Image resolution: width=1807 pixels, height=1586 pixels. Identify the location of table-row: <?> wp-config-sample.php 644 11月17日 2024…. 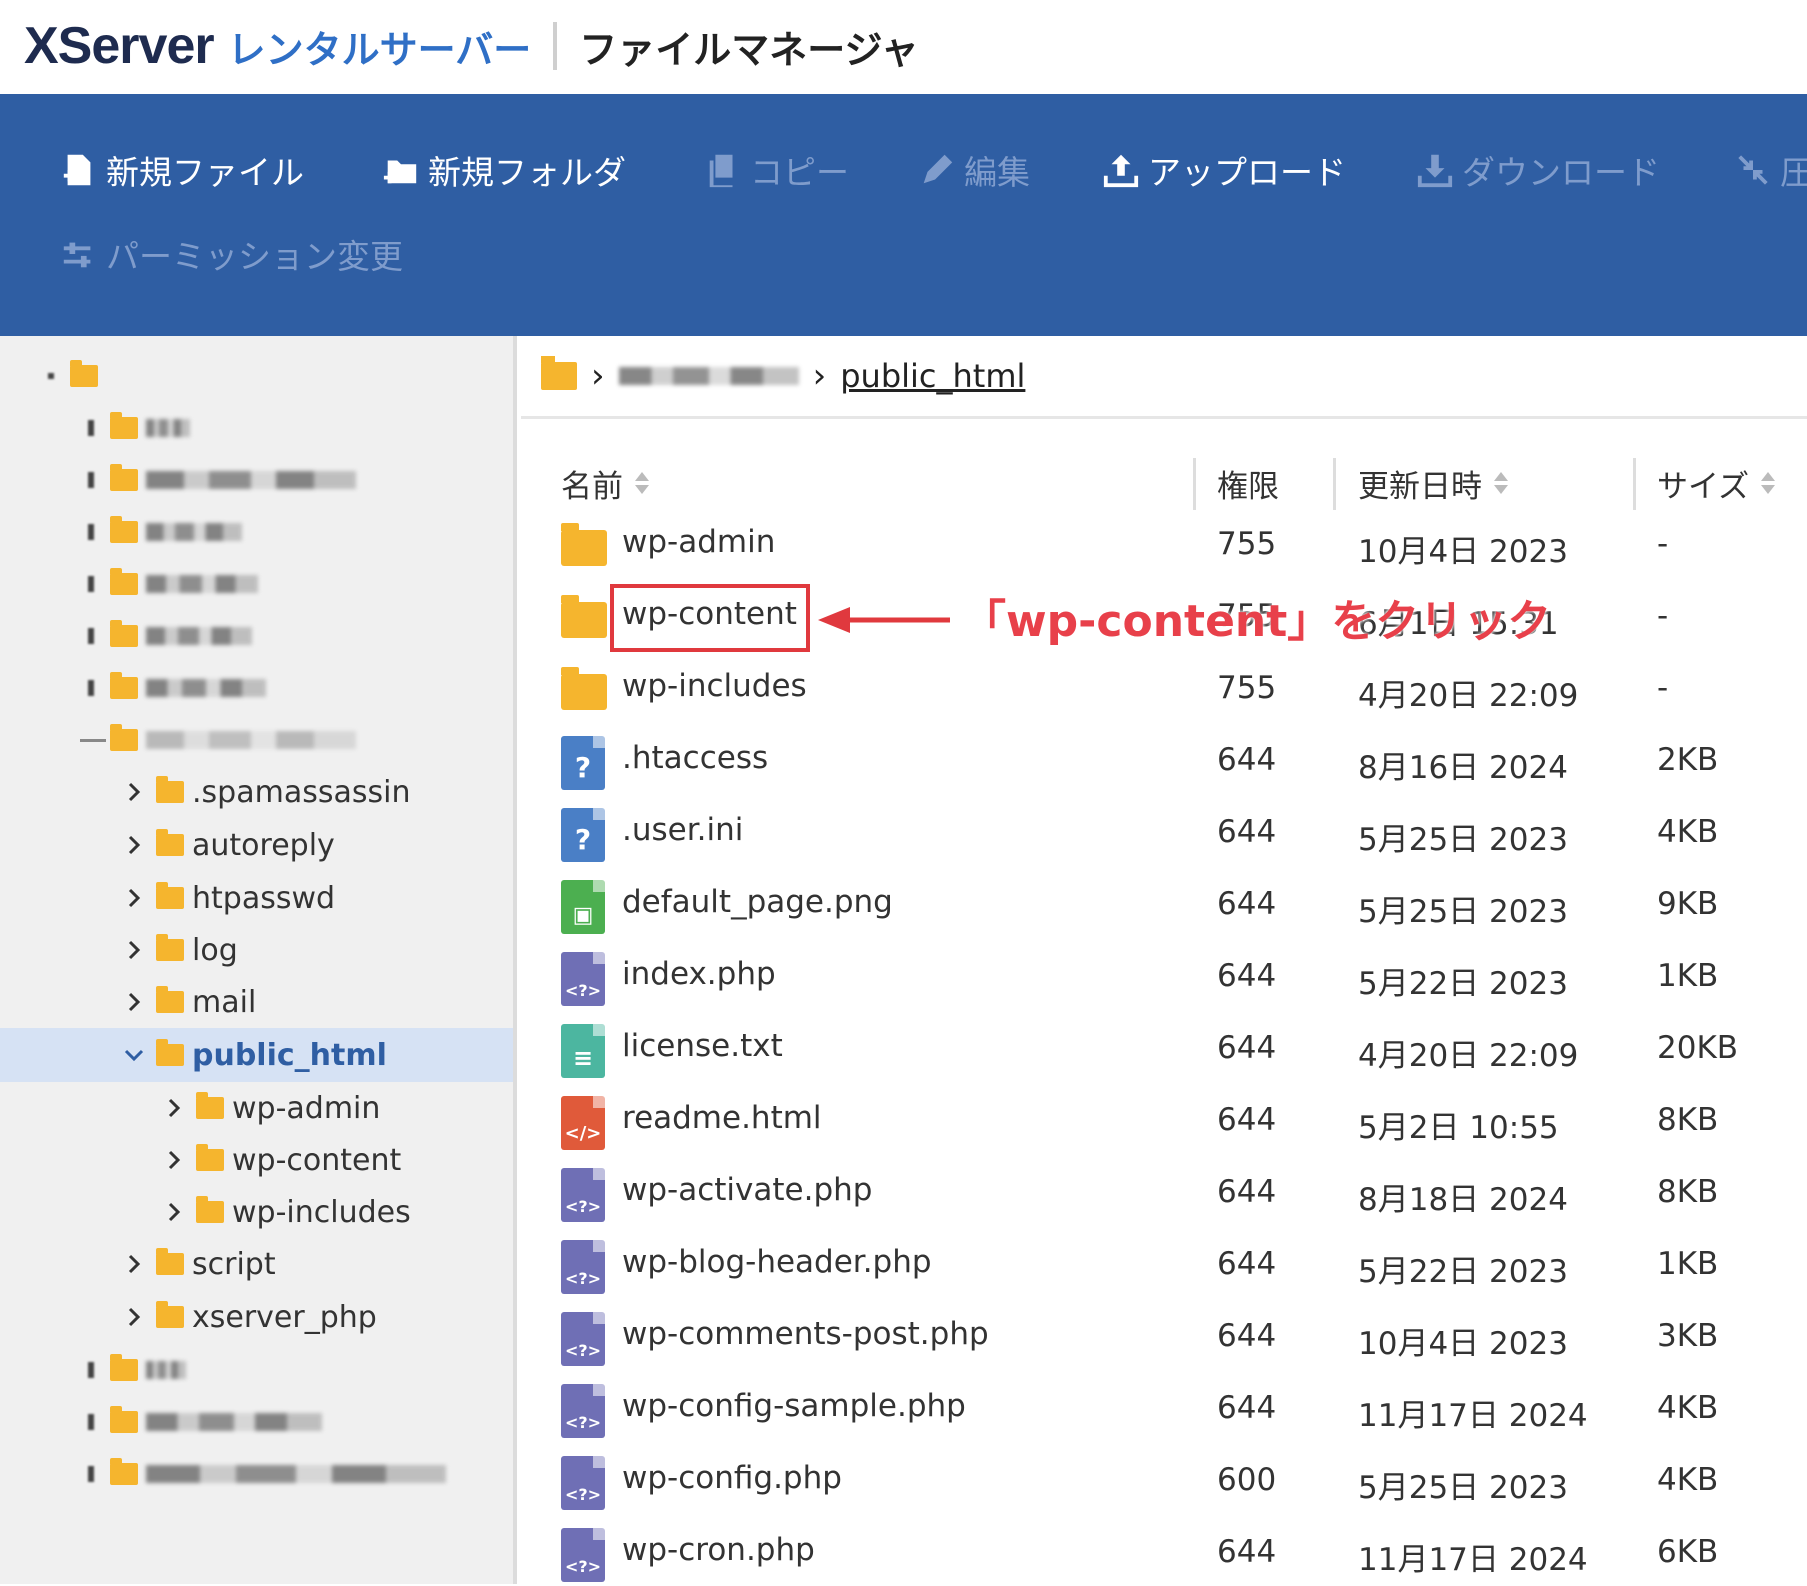
(1164, 1411).